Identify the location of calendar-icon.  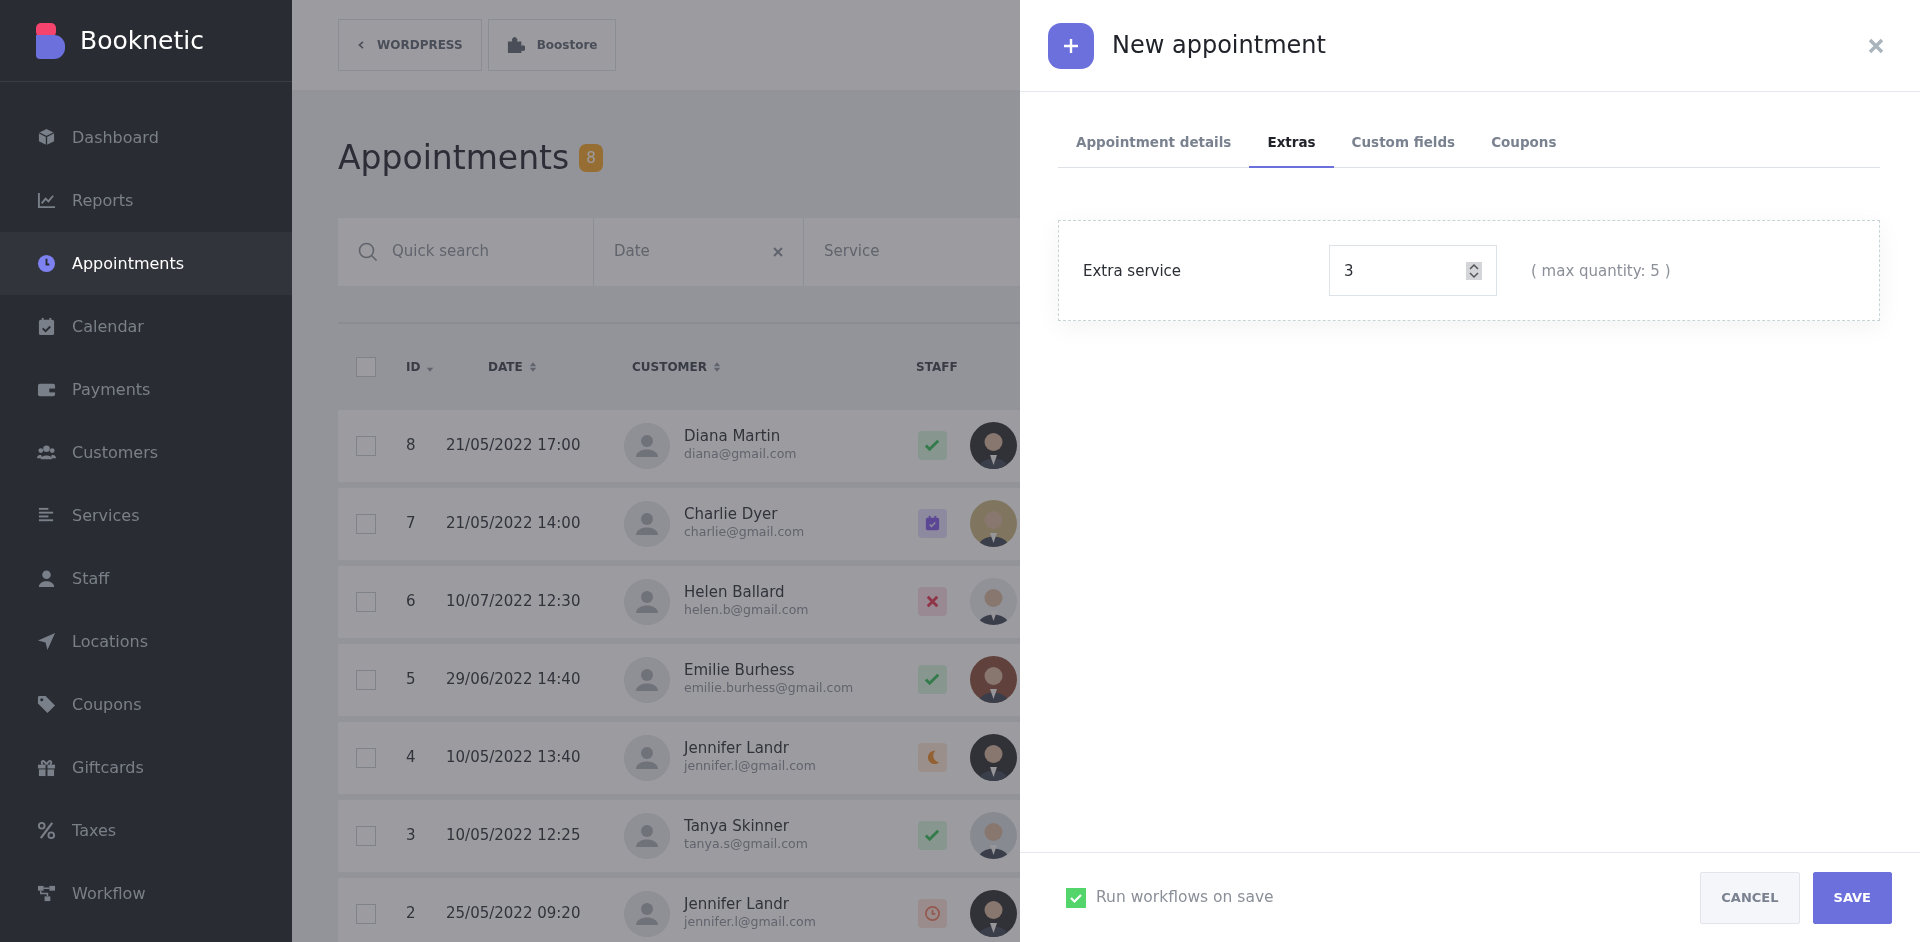
(46, 326).